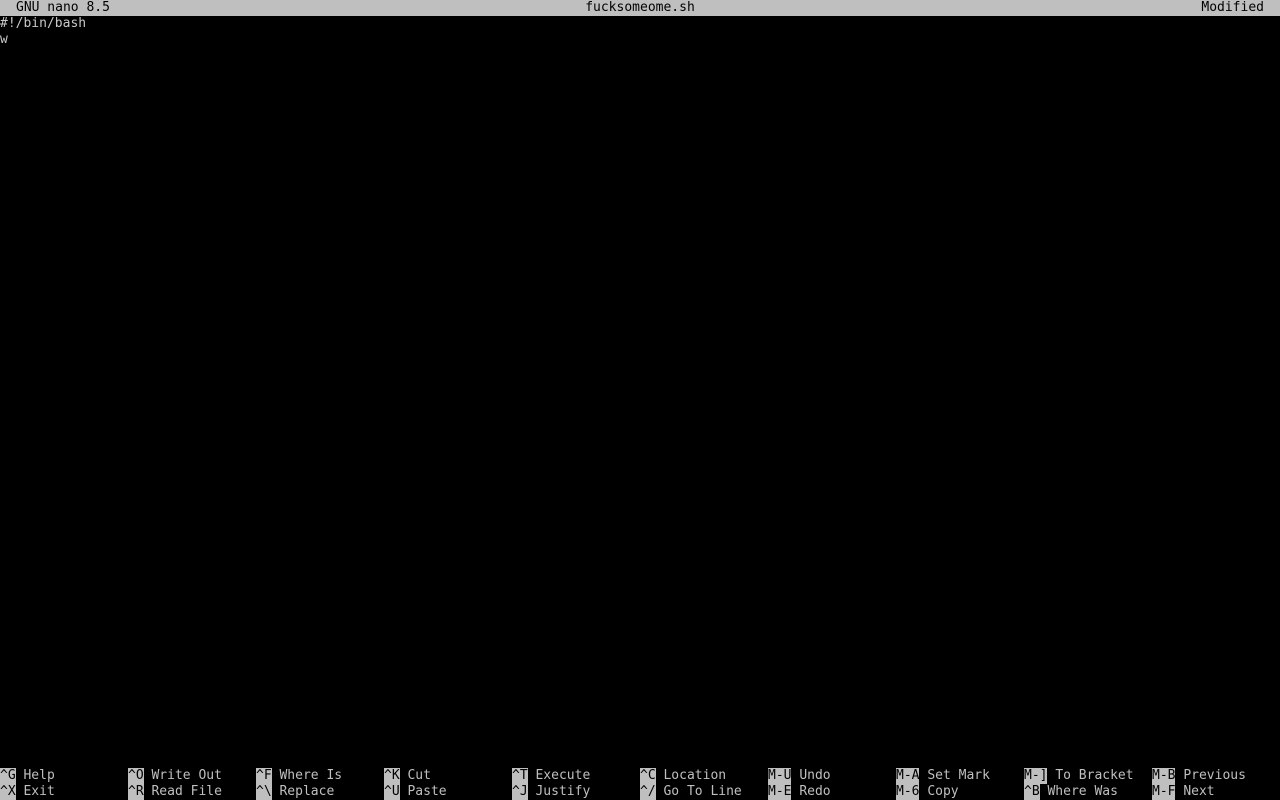  What do you see at coordinates (1082, 791) in the screenshot?
I see `shortcut-label: Where Was` at bounding box center [1082, 791].